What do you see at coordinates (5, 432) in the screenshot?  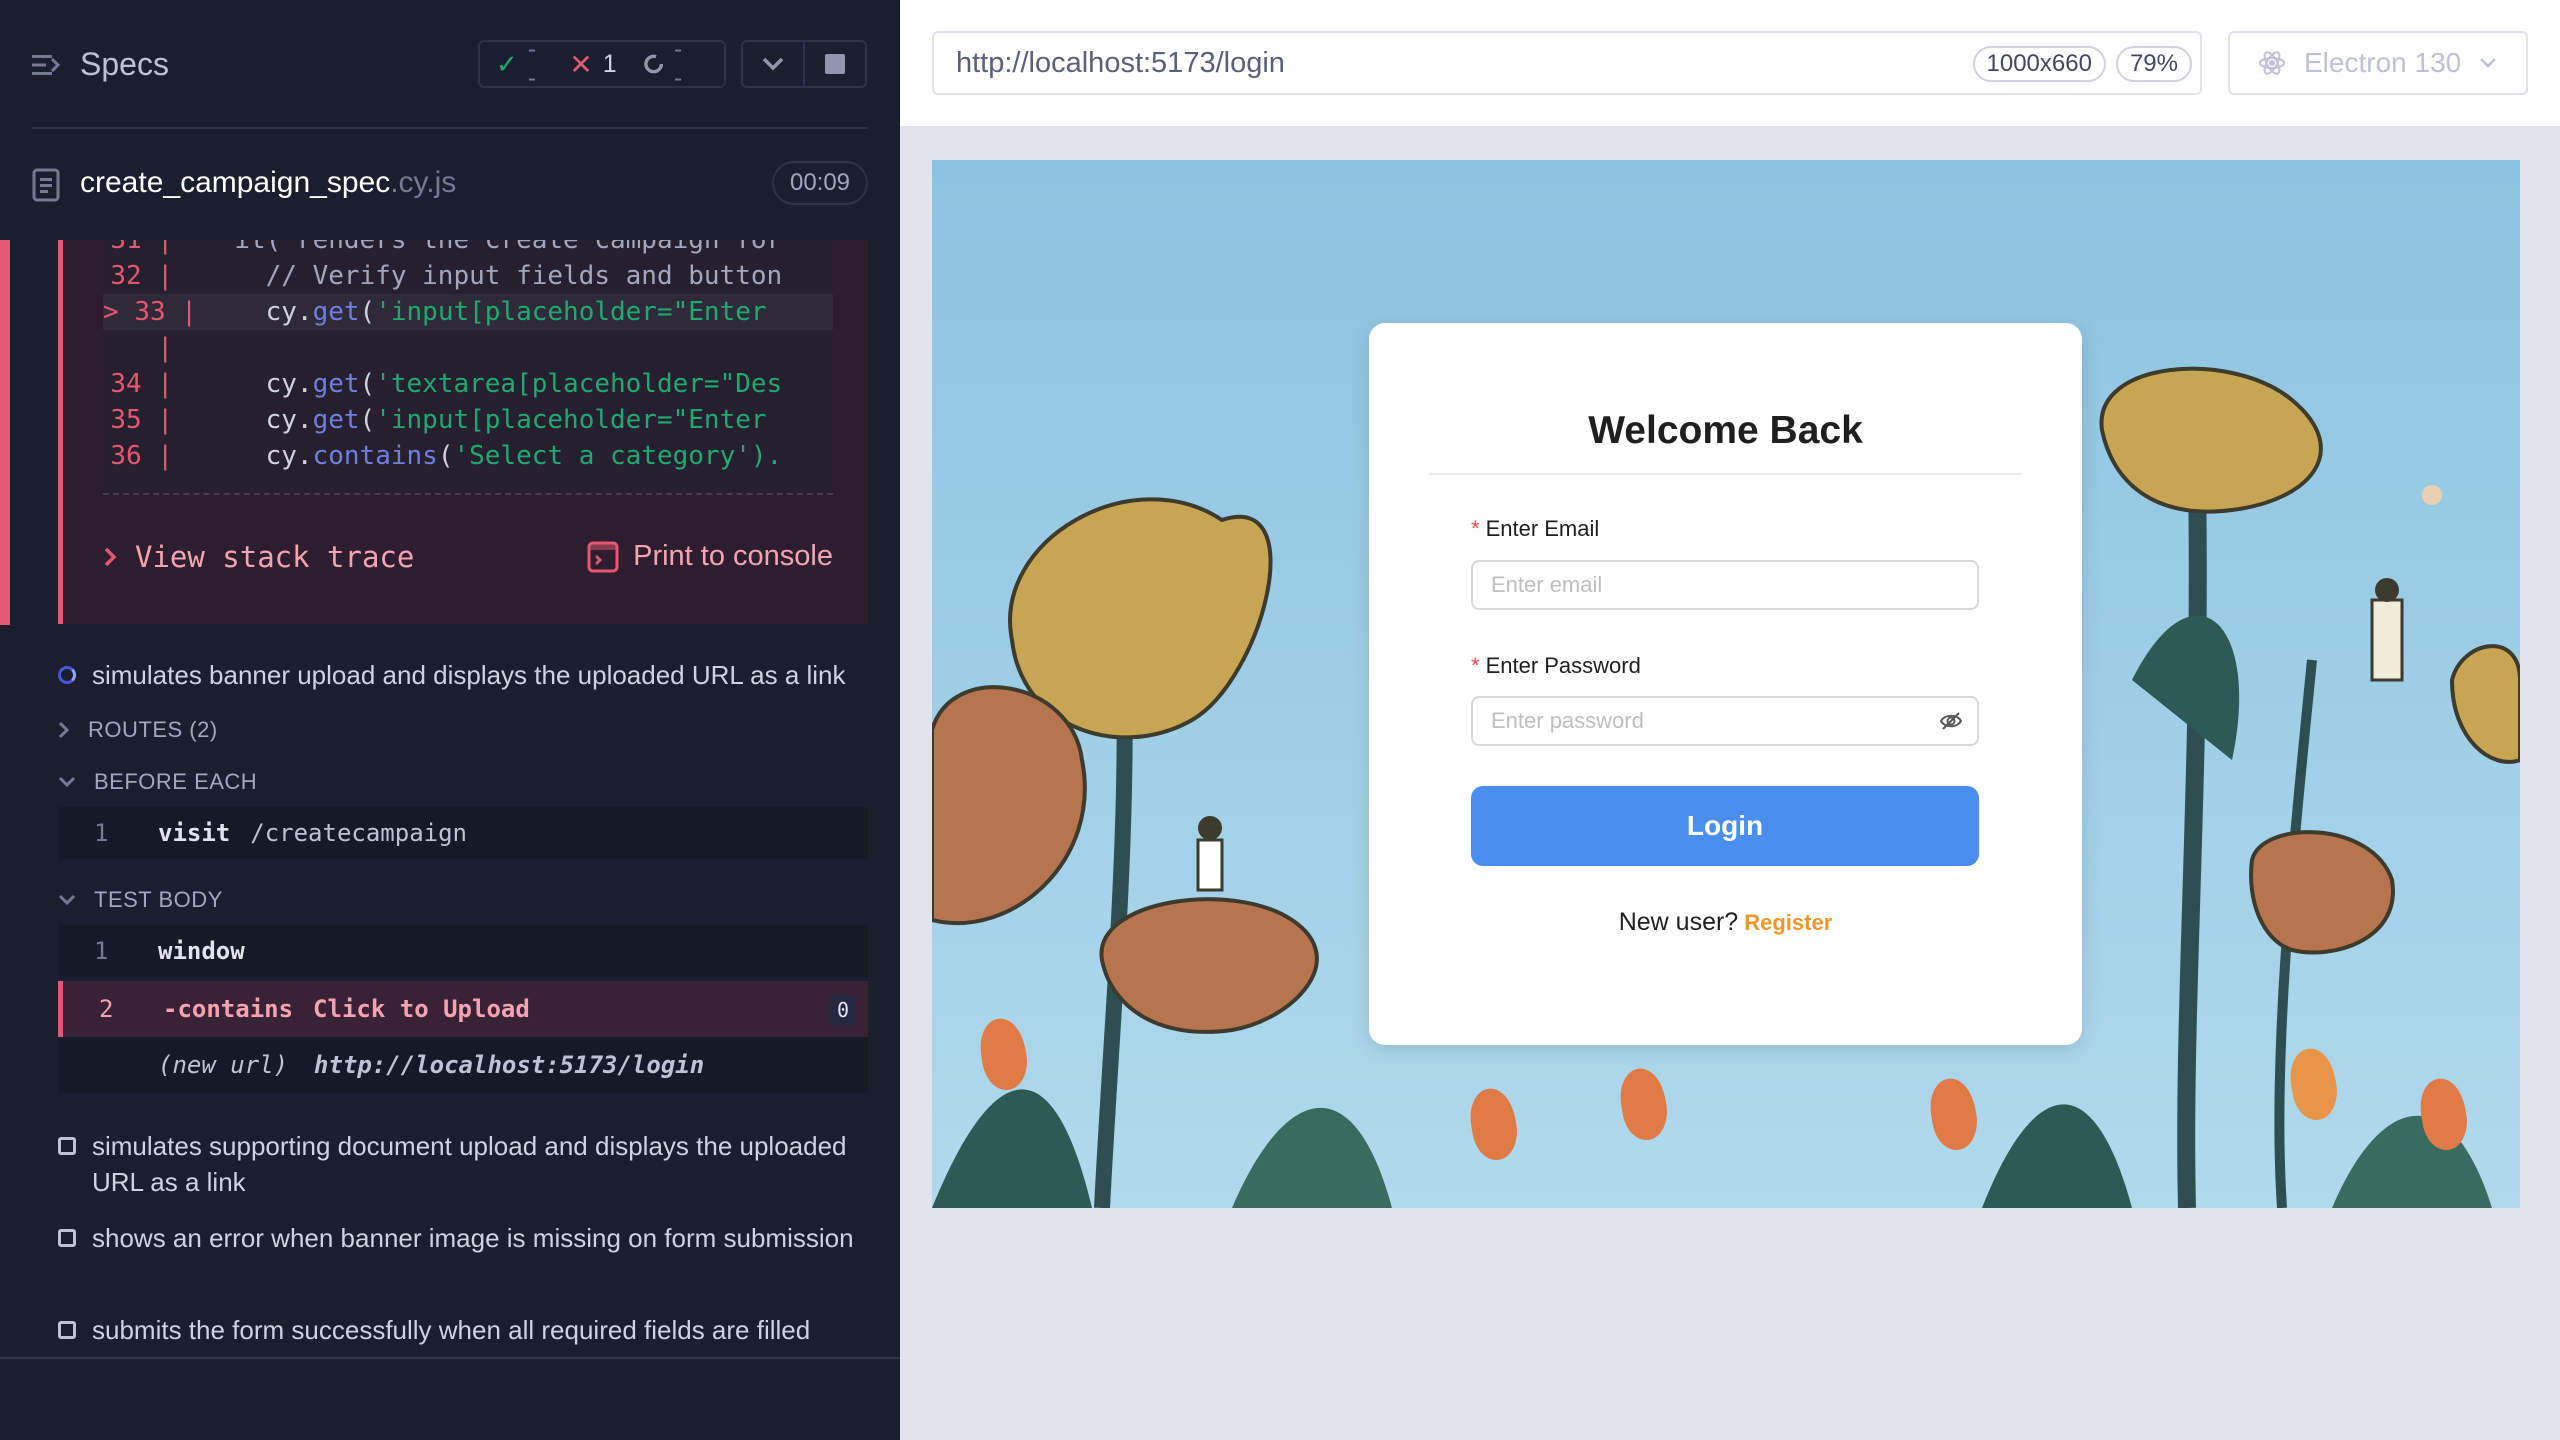 I see `failed-test-indicator` at bounding box center [5, 432].